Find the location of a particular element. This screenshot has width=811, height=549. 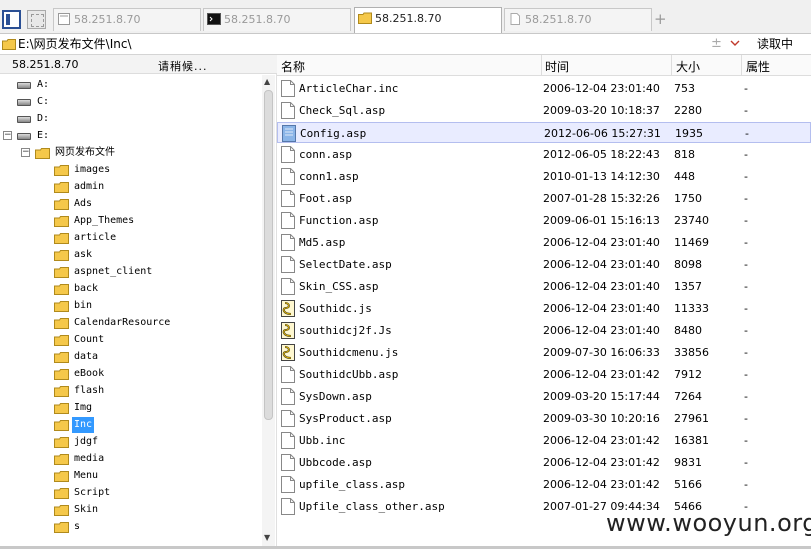

read-button: 读取中 is located at coordinates (775, 44).